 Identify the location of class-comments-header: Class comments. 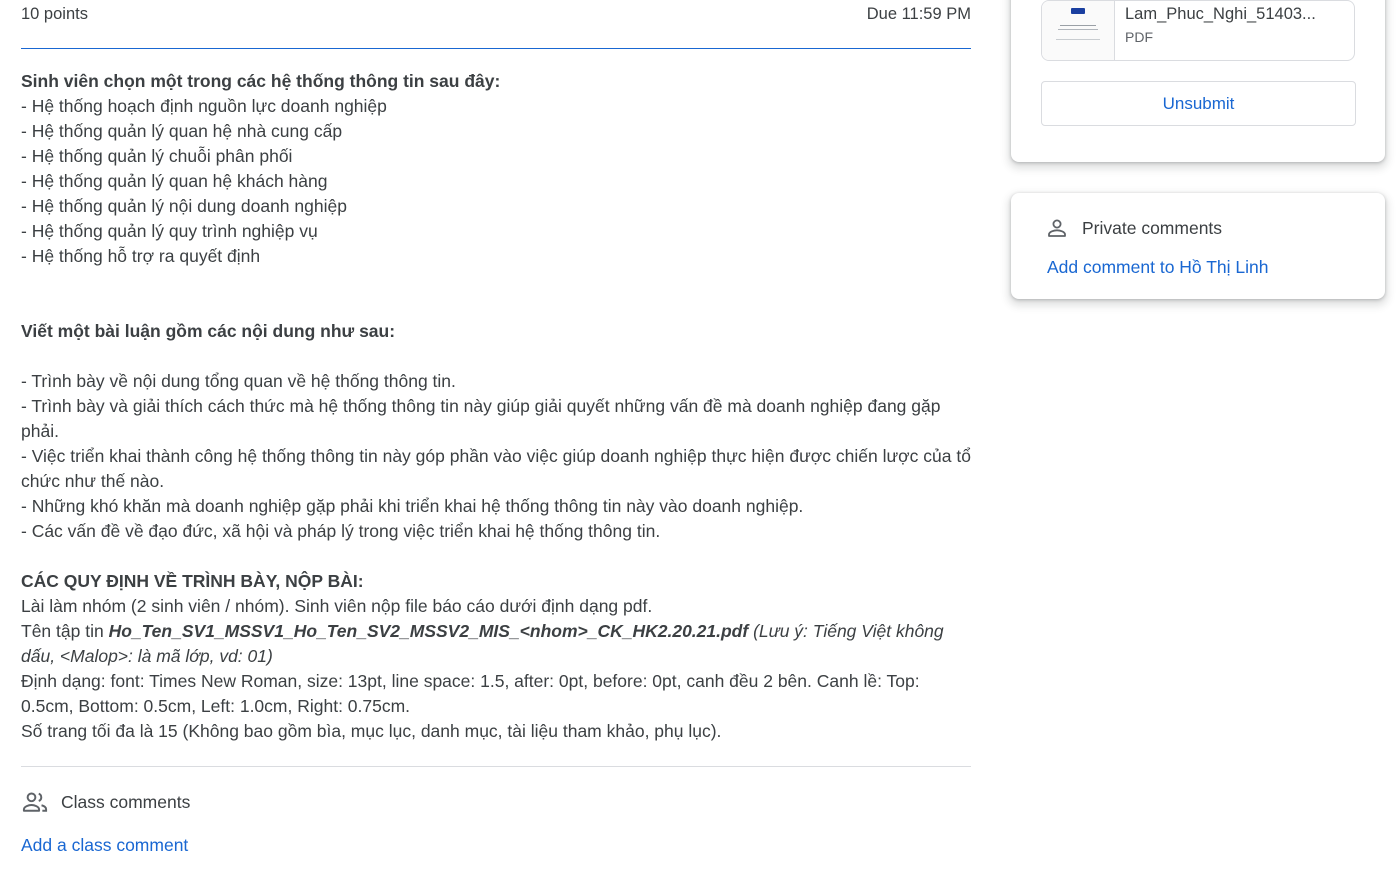
(105, 802).